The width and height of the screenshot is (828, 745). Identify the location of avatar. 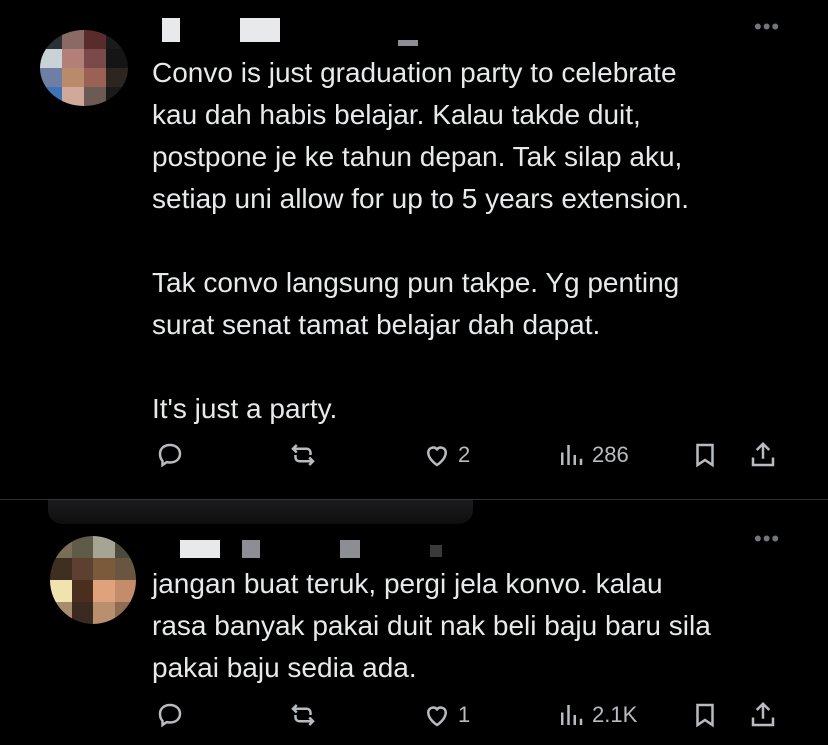
(93, 580).